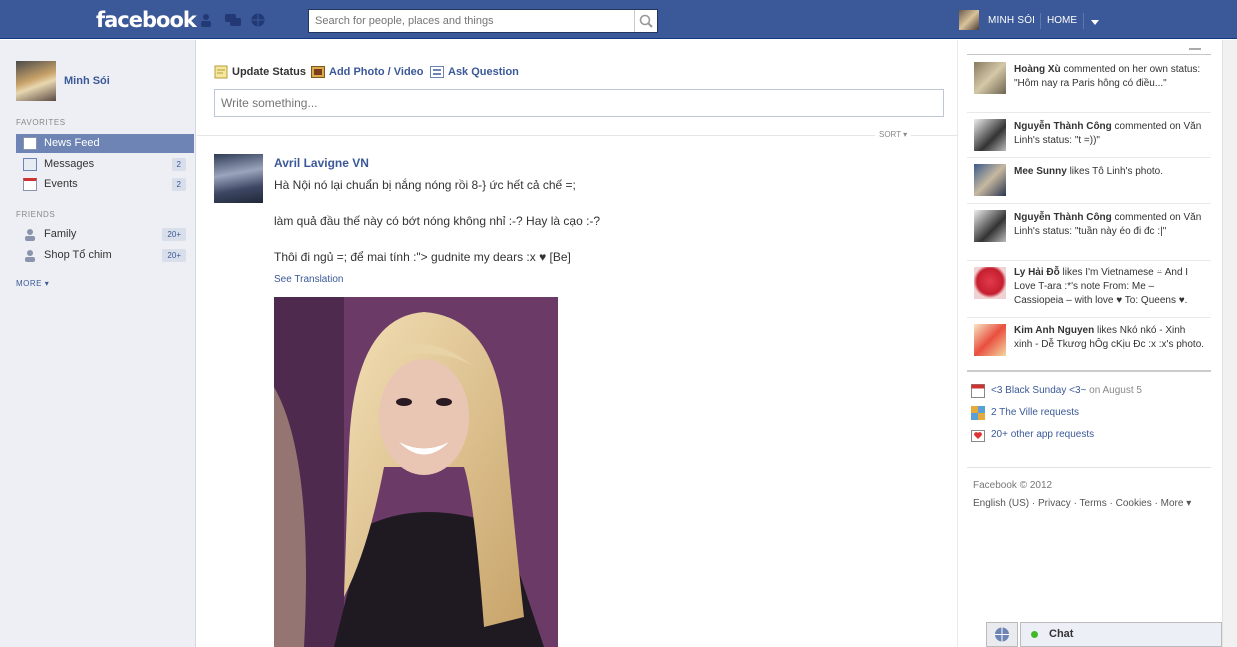 The width and height of the screenshot is (1237, 647). What do you see at coordinates (1121, 634) in the screenshot?
I see `chat-button: Chat` at bounding box center [1121, 634].